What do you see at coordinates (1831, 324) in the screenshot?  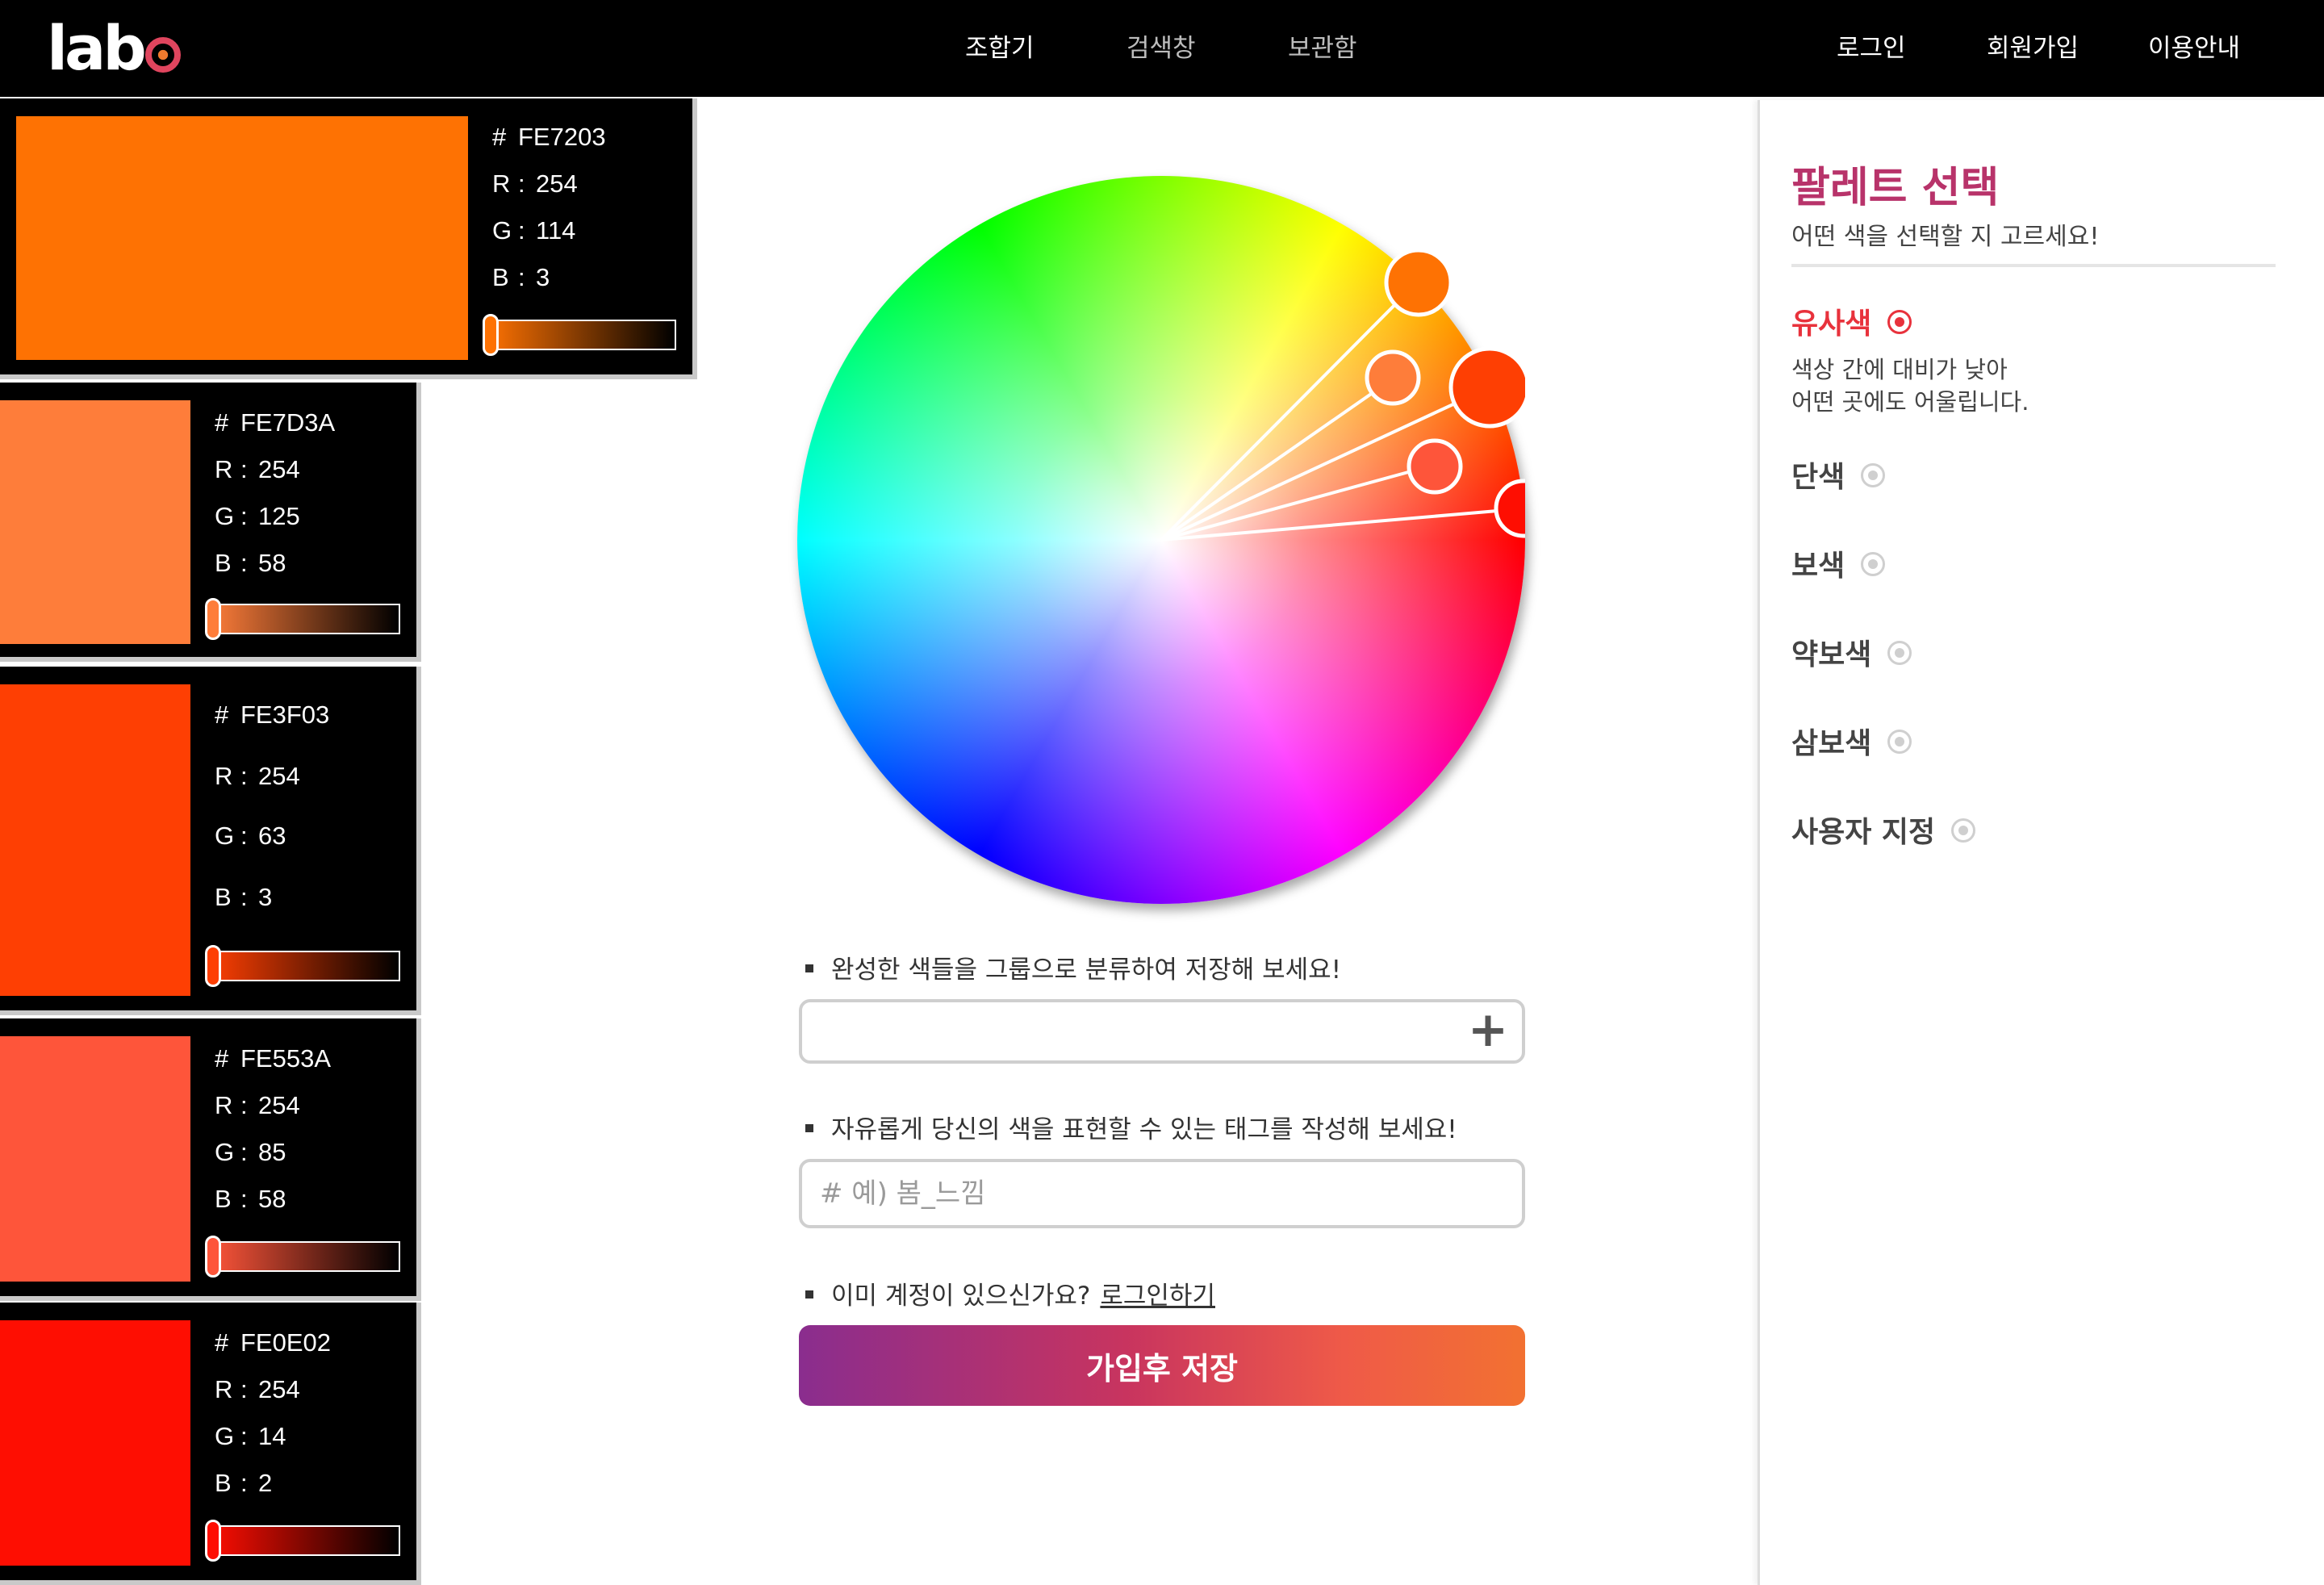 I see `option-label: 유사색` at bounding box center [1831, 324].